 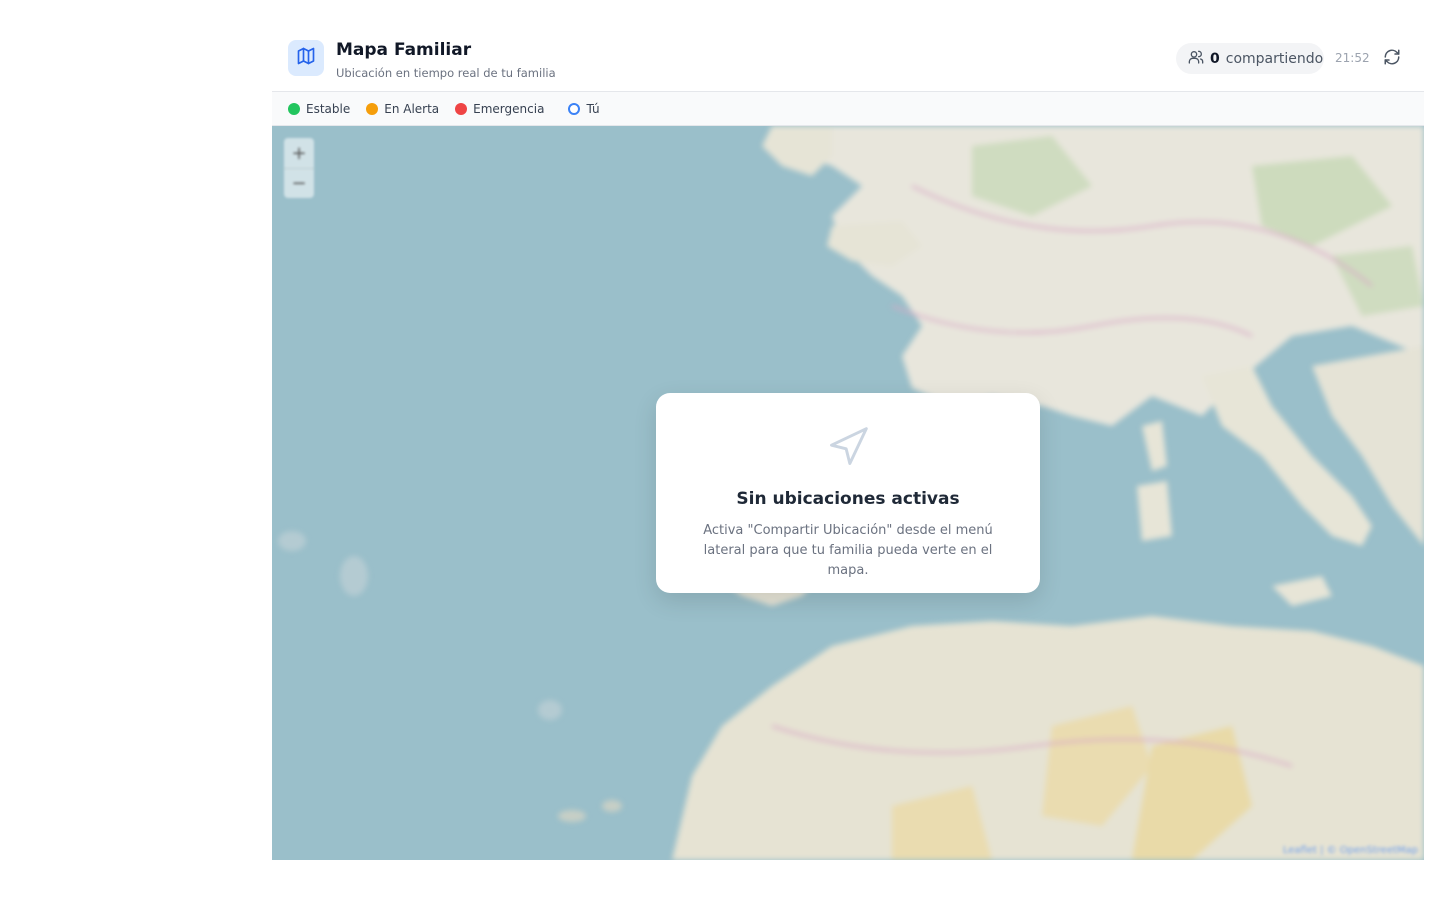 I want to click on page-subtitle: Ubicación en tiempo real de tu familia, so click(x=446, y=73).